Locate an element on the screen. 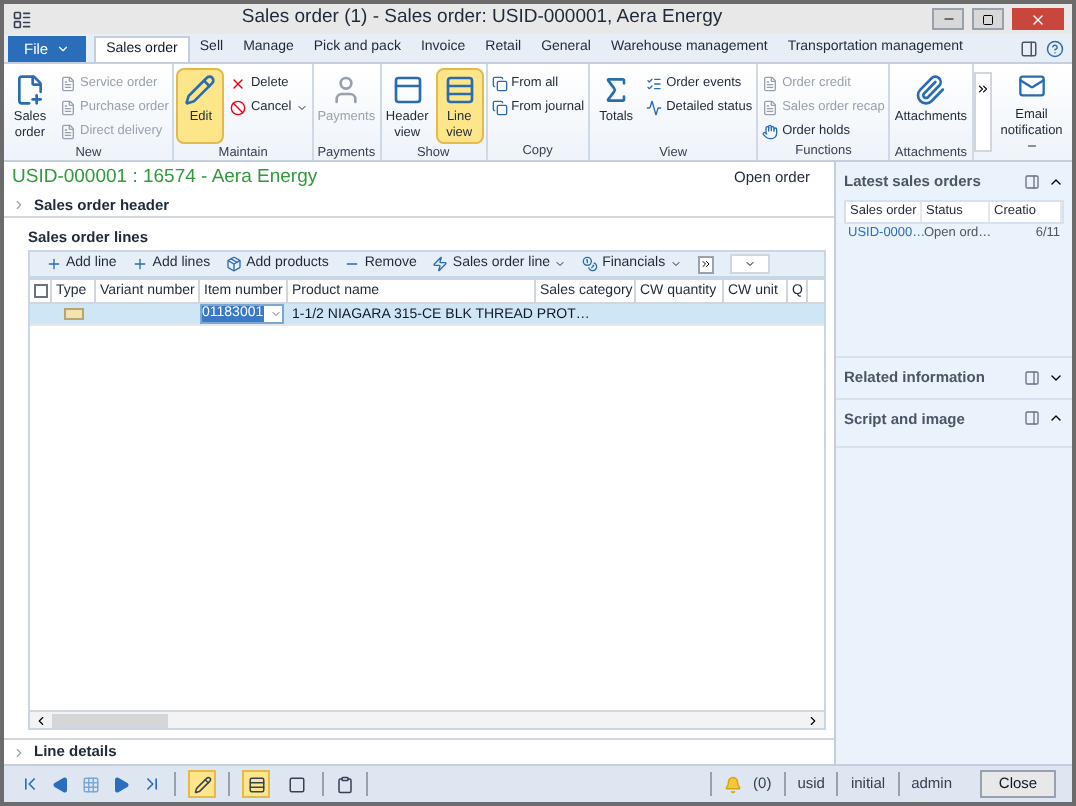 This screenshot has height=806, width=1076. minimize-button is located at coordinates (948, 19).